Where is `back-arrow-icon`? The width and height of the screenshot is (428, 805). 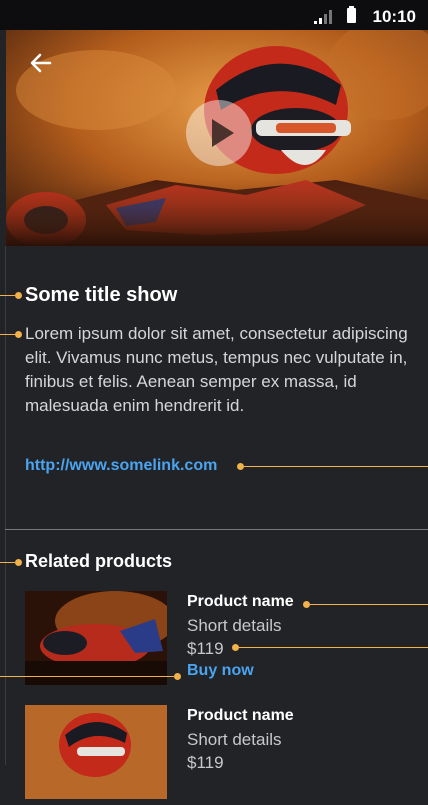 back-arrow-icon is located at coordinates (41, 63).